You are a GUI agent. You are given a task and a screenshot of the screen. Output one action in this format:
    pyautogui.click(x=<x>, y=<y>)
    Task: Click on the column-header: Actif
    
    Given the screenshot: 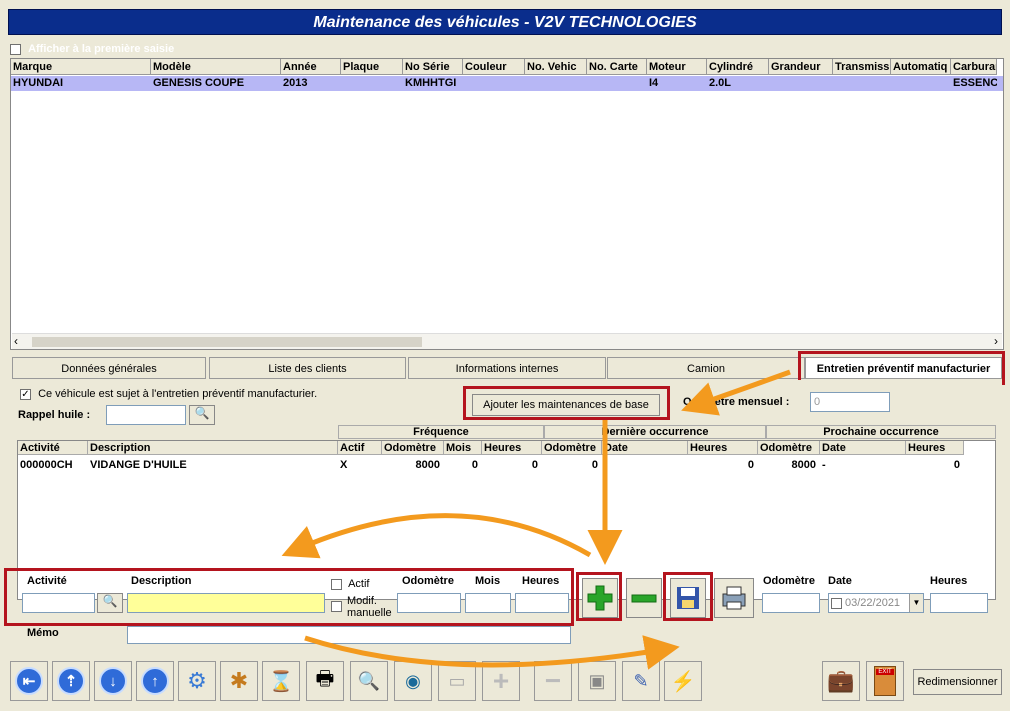 What is the action you would take?
    pyautogui.click(x=360, y=448)
    